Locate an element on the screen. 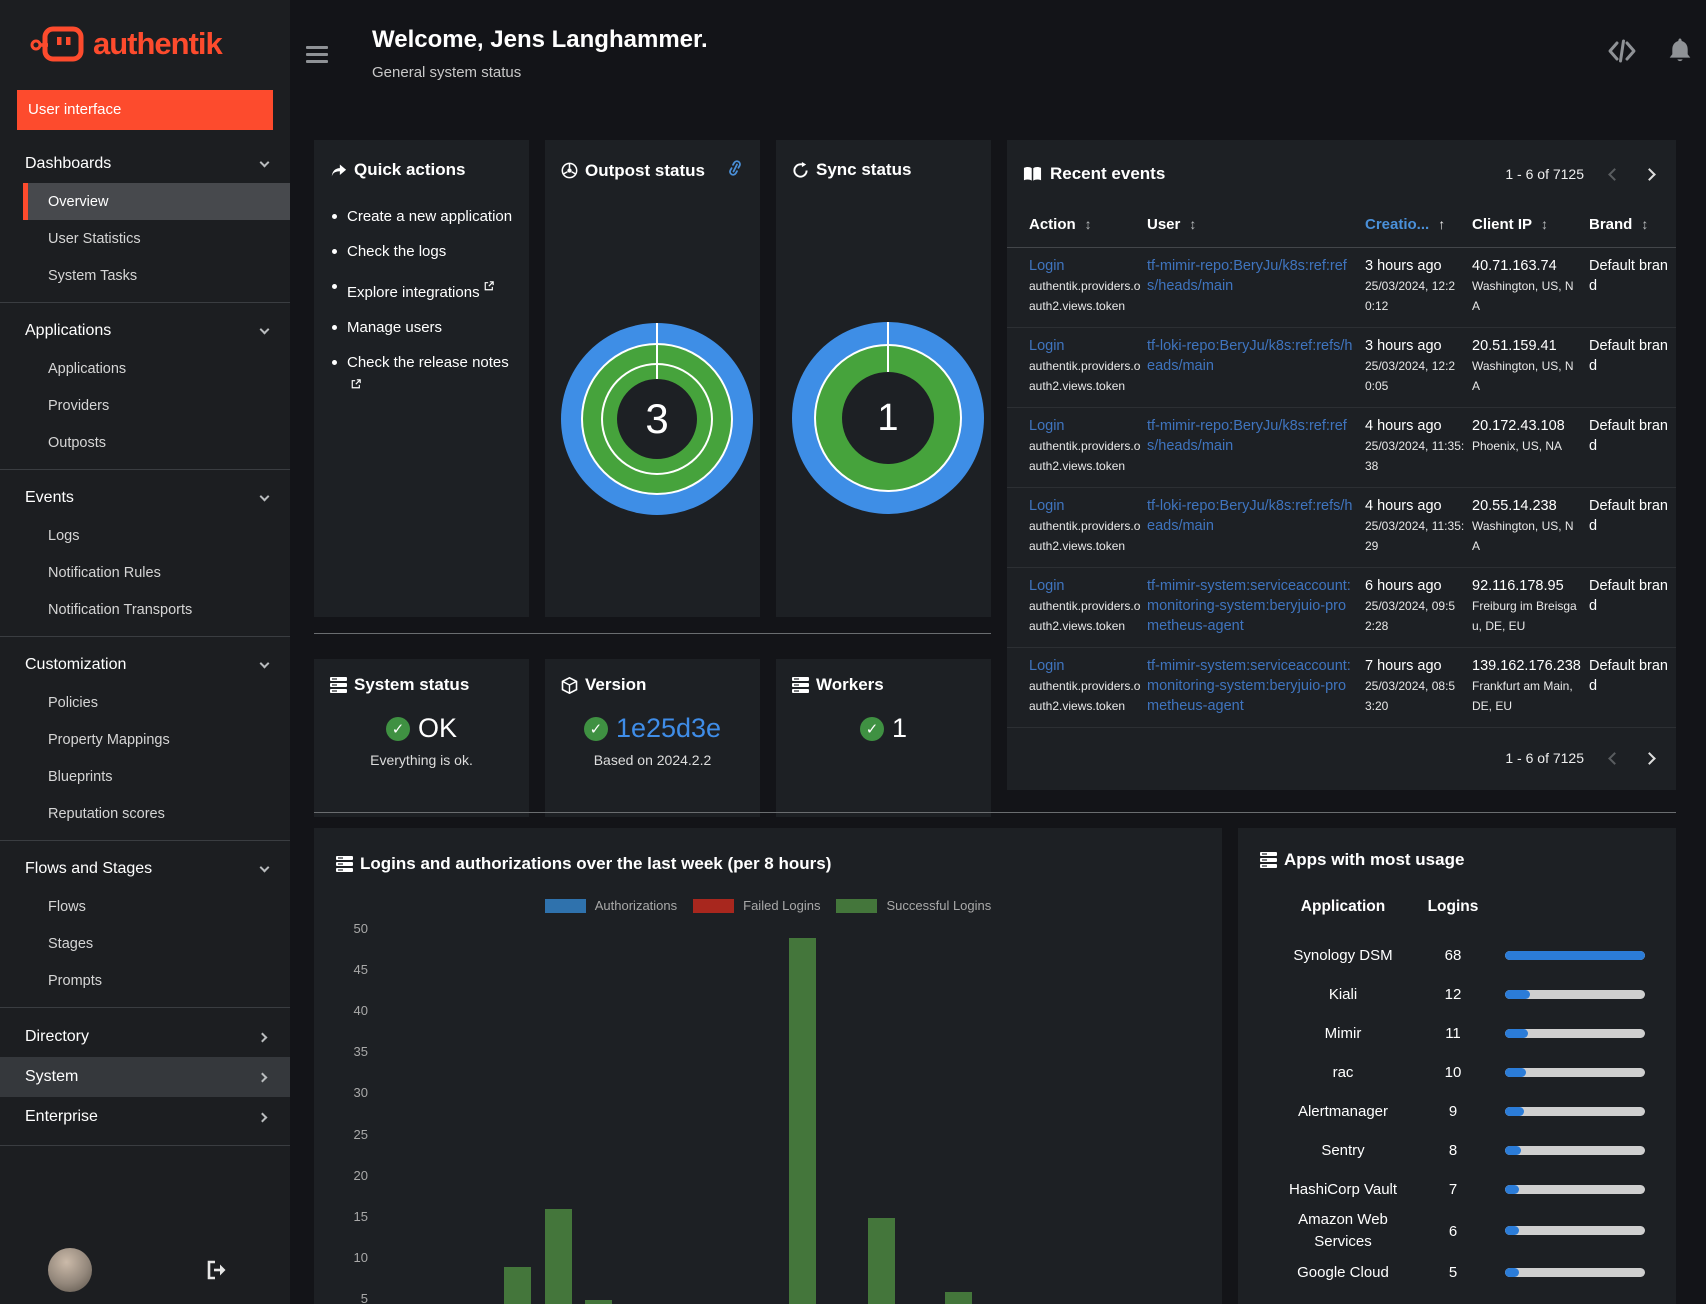 The width and height of the screenshot is (1706, 1304). sync-status-title: Sync status is located at coordinates (864, 169).